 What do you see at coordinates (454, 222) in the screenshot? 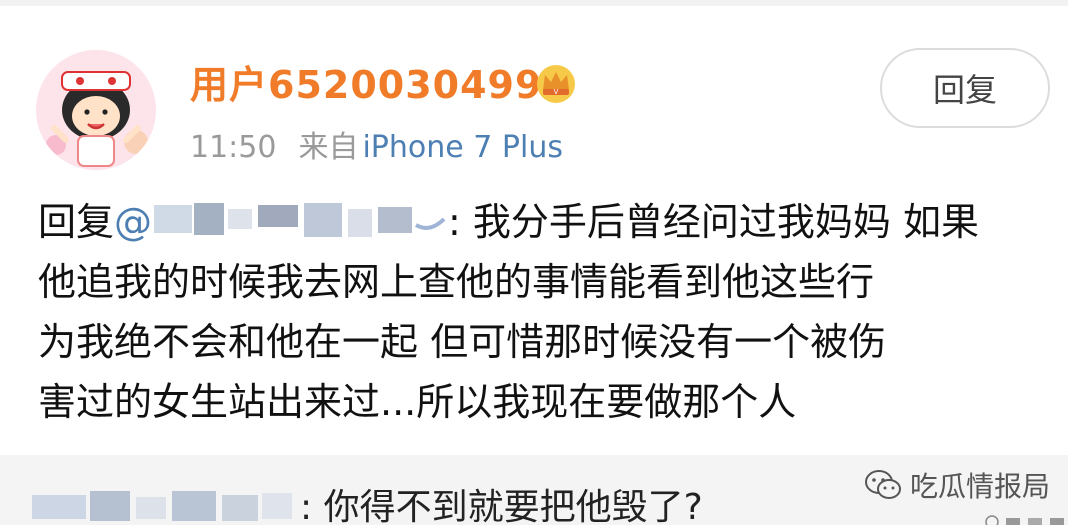
I see `mention-tail: :` at bounding box center [454, 222].